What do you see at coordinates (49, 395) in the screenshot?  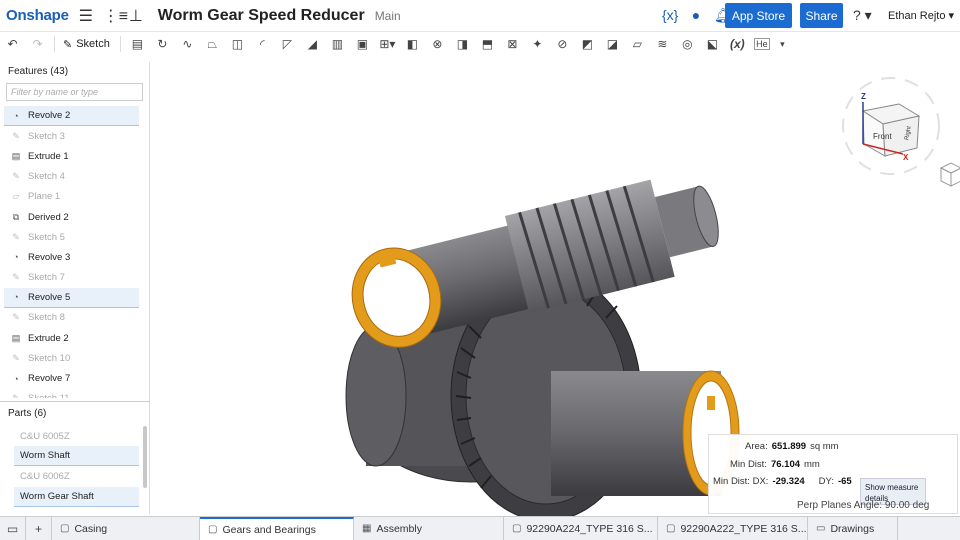 I see `feature-item-label: Sketch 11` at bounding box center [49, 395].